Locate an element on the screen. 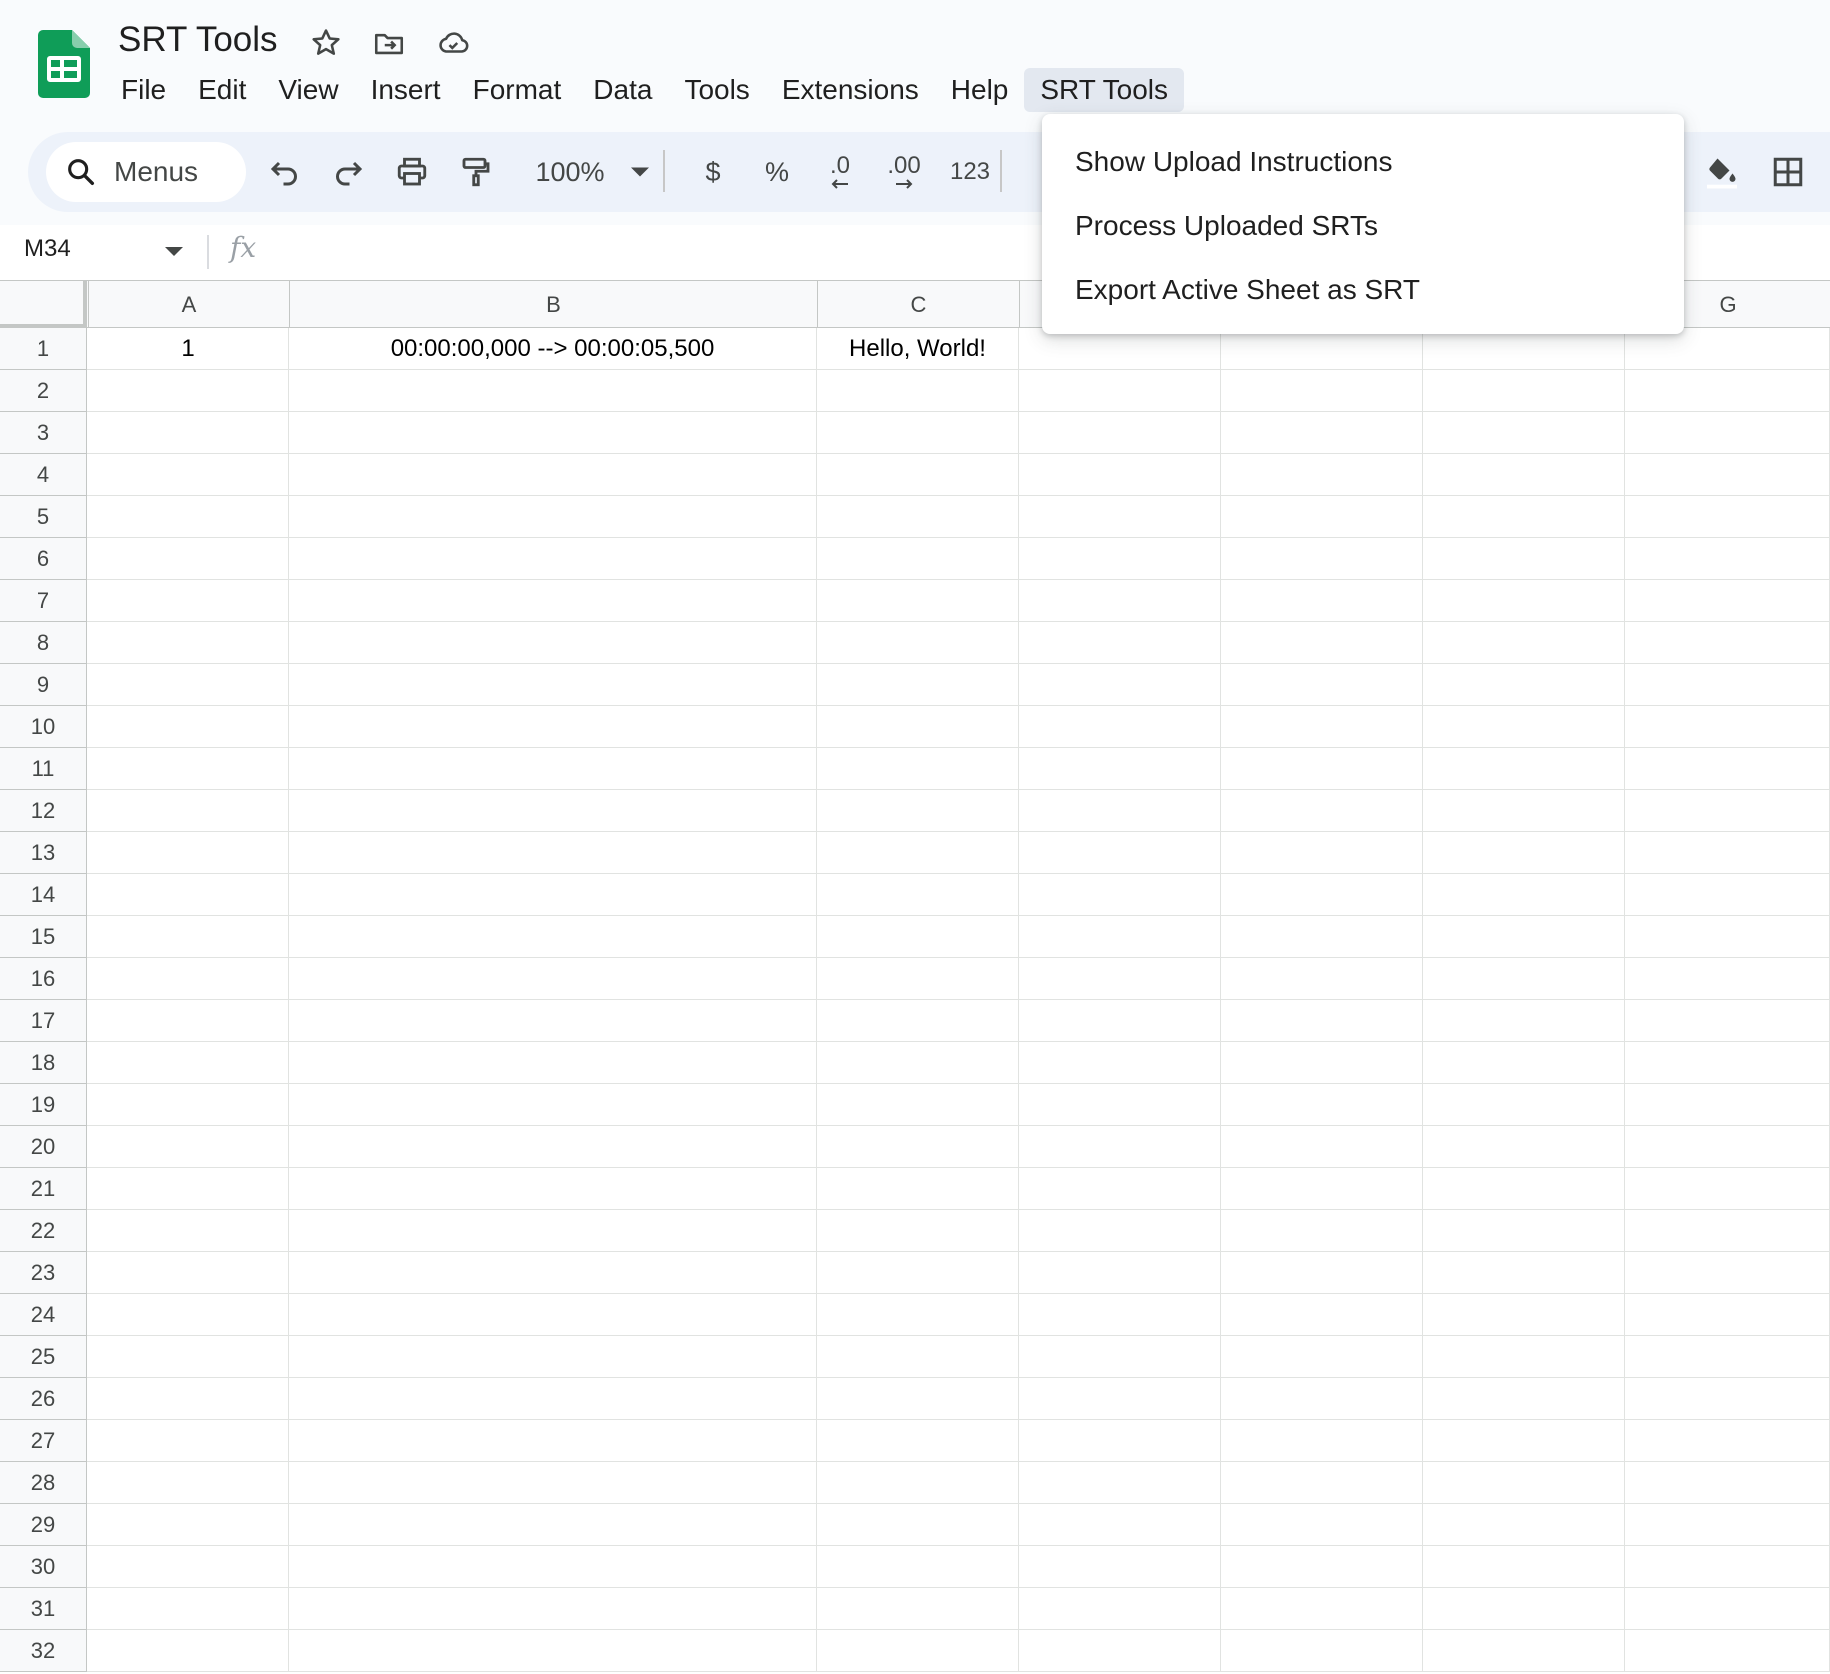  decrease-decimal-button: .0 is located at coordinates (840, 172).